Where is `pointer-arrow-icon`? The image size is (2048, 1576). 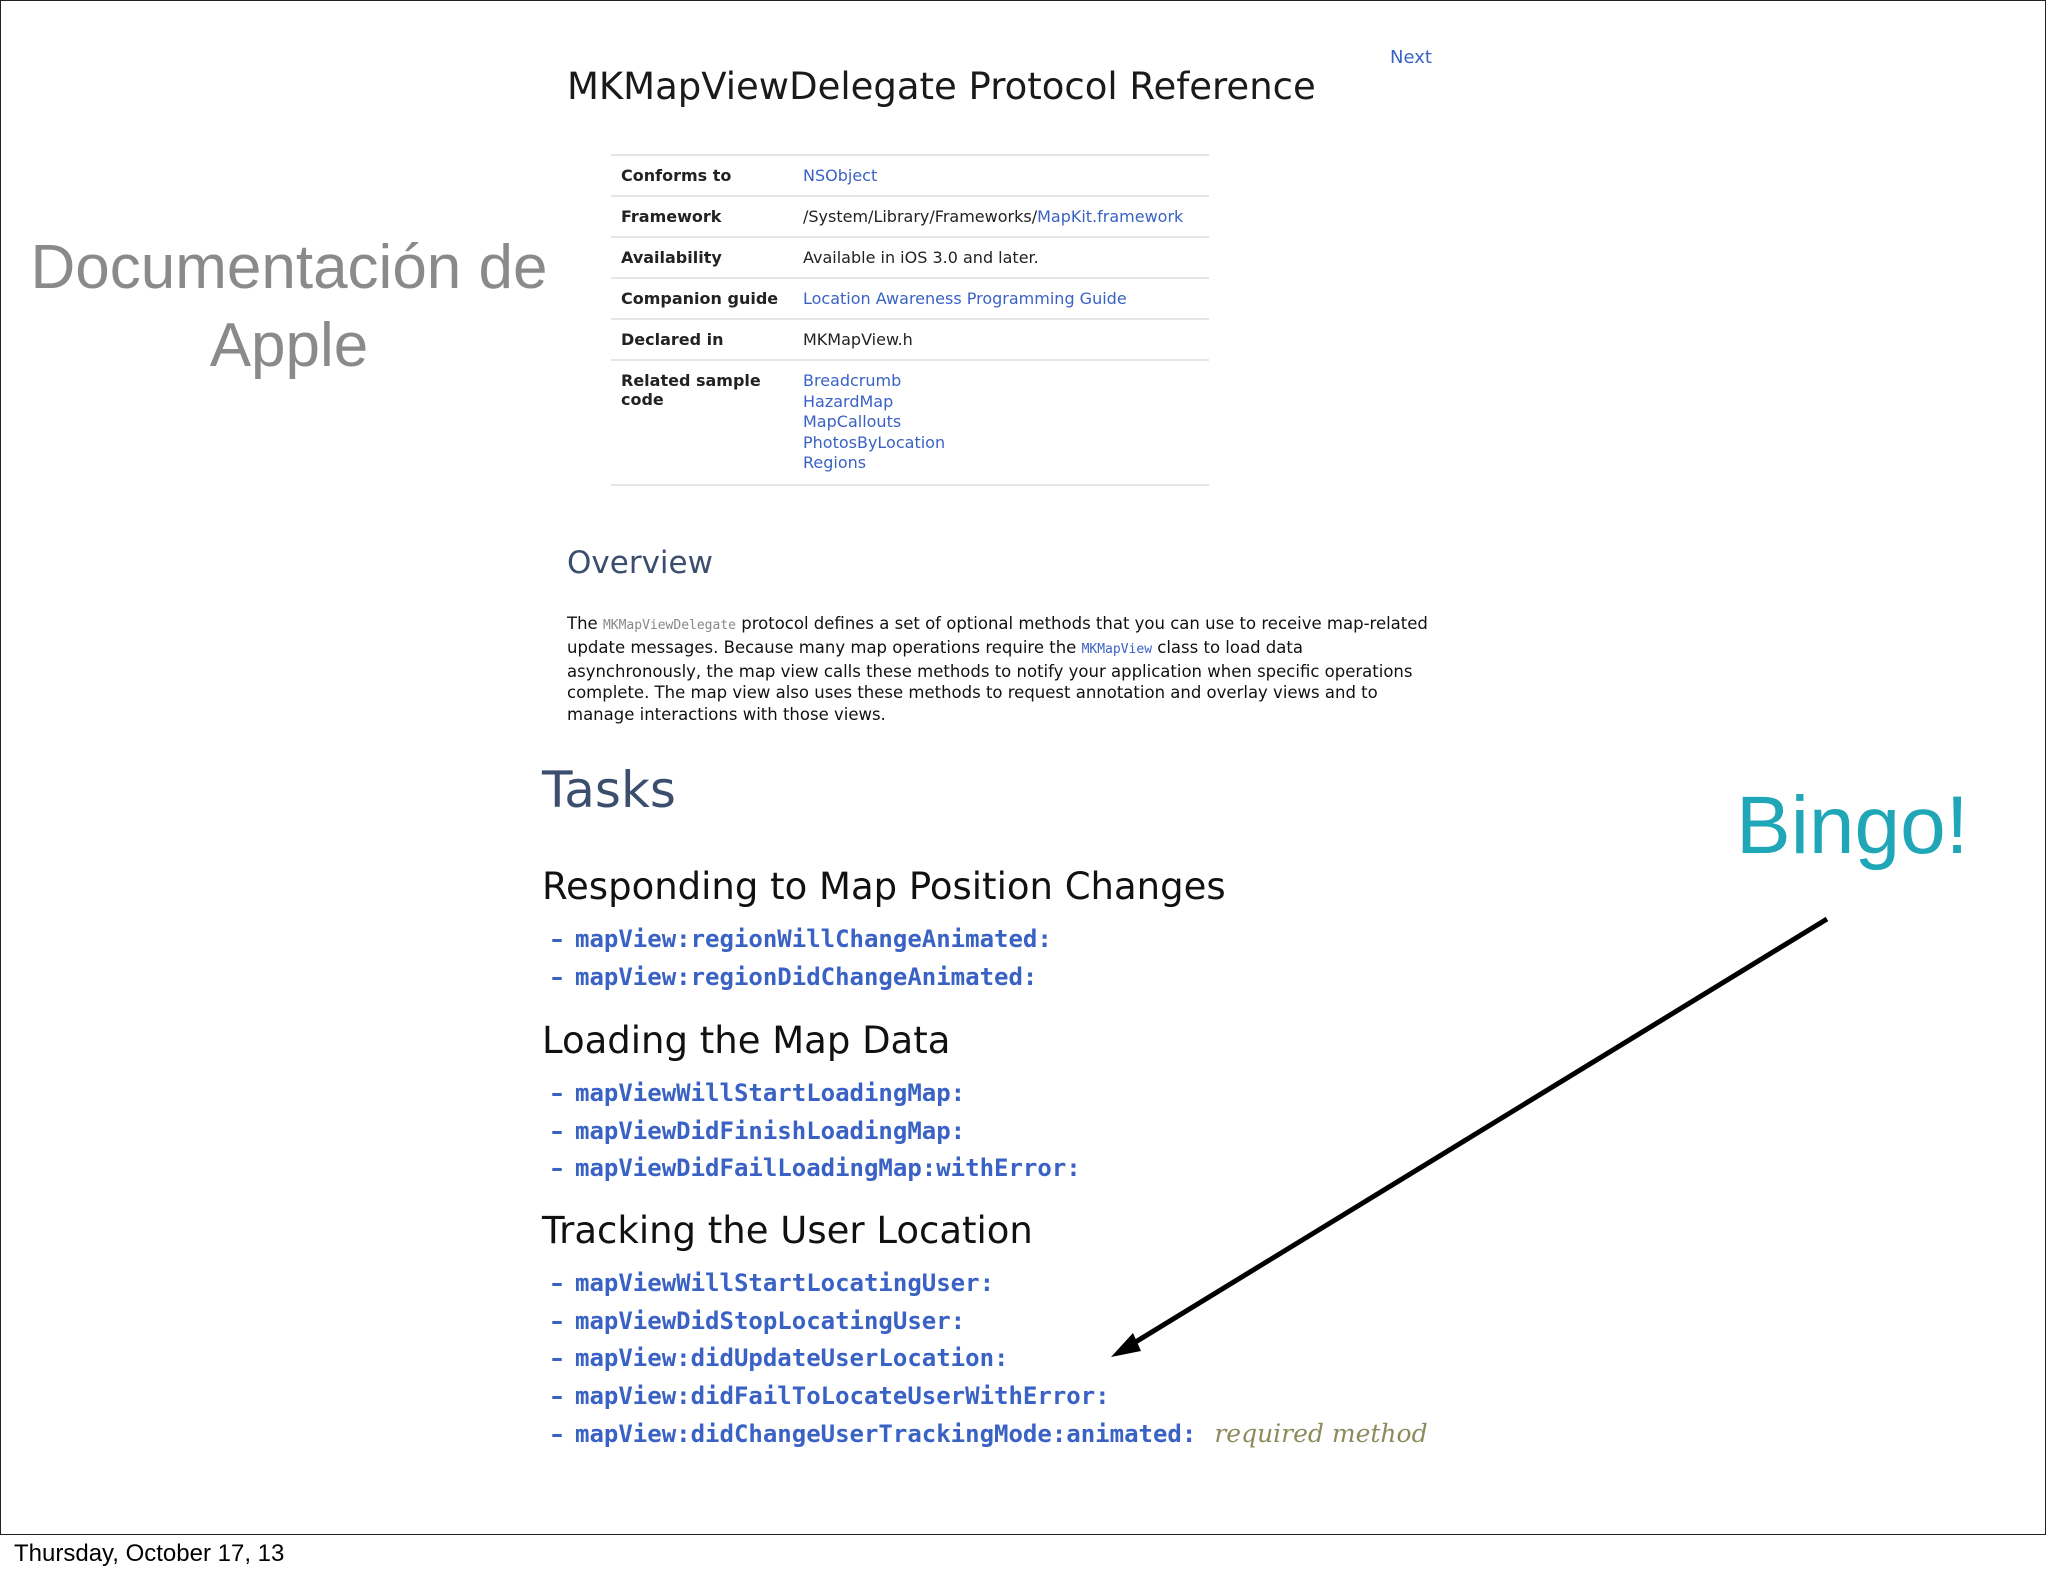 pointer-arrow-icon is located at coordinates (1470, 1136).